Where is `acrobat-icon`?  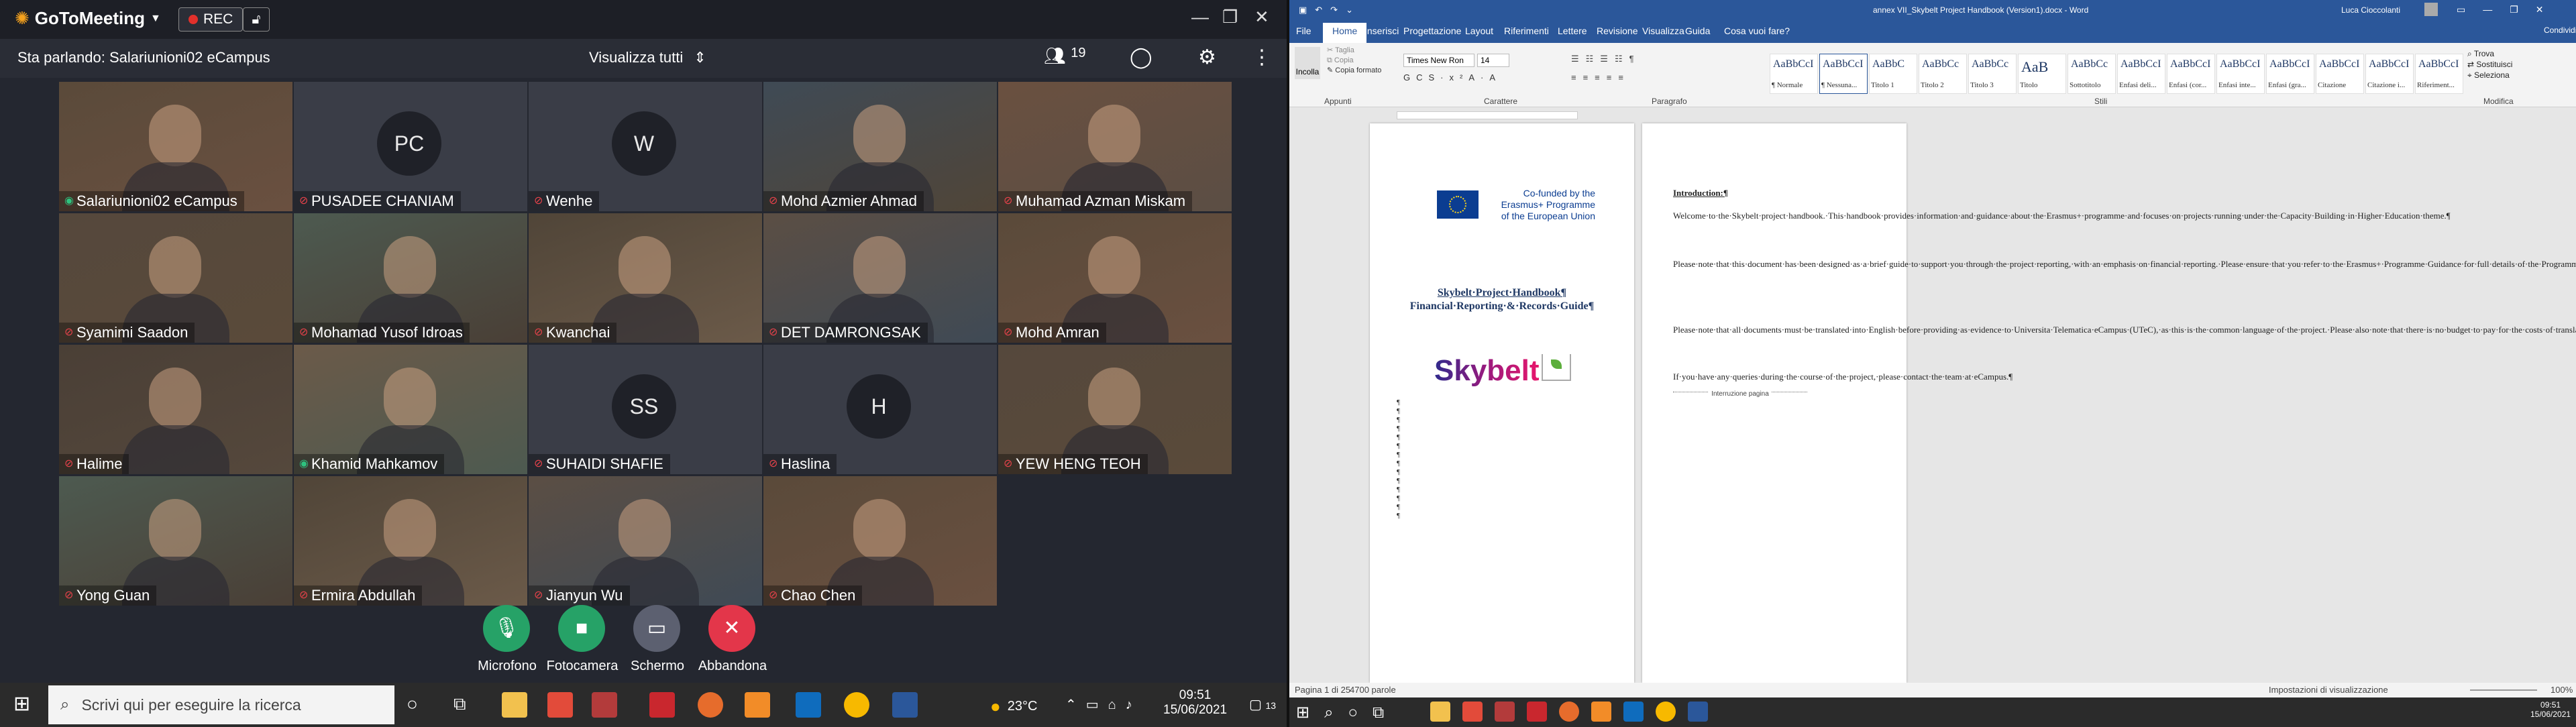 acrobat-icon is located at coordinates (662, 705).